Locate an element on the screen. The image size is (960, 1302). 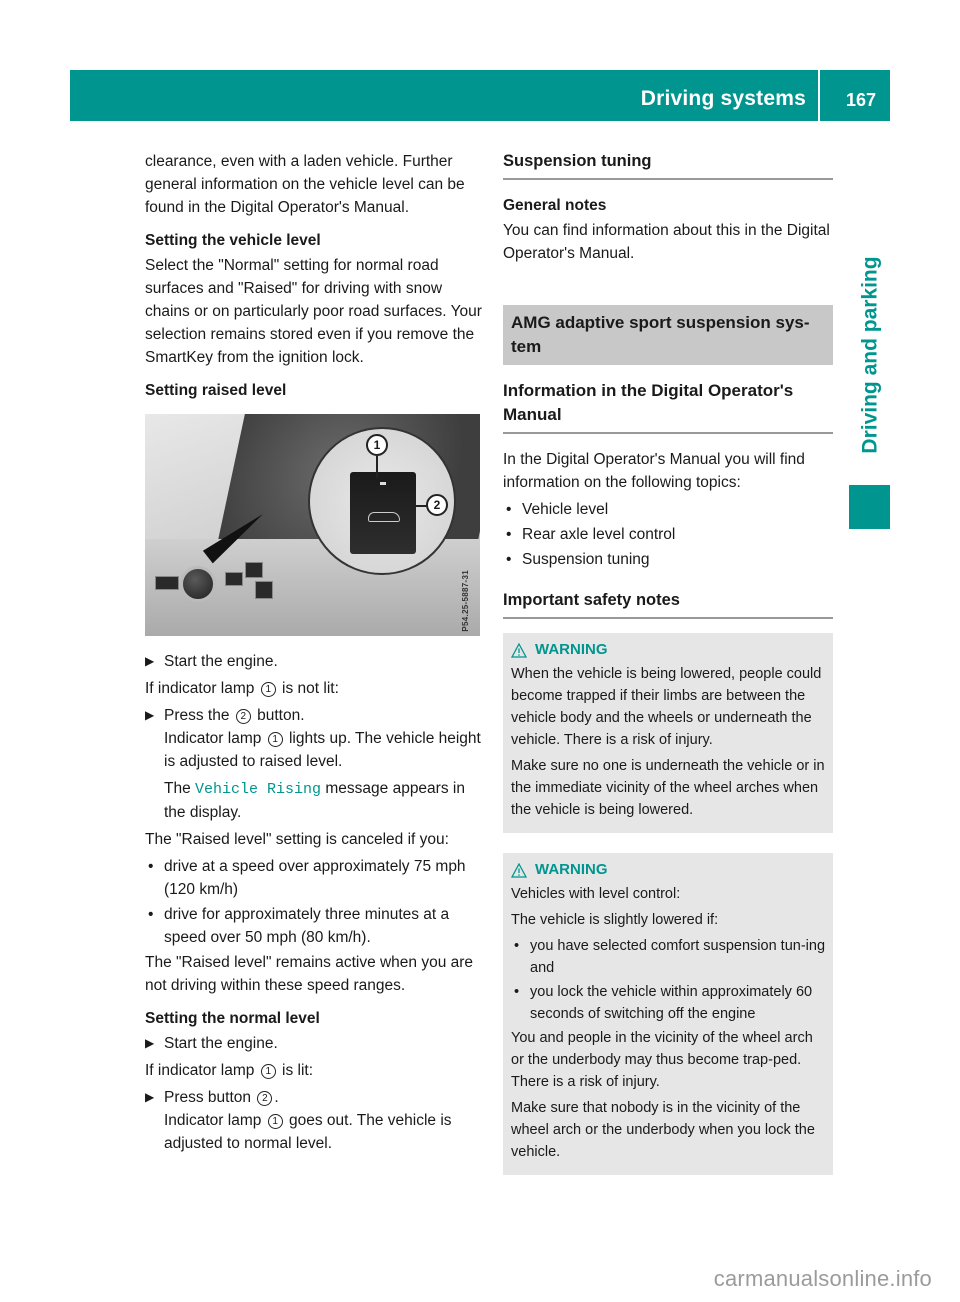
vehicle-level-heading: Setting the vehicle level is located at coordinates (233, 240).